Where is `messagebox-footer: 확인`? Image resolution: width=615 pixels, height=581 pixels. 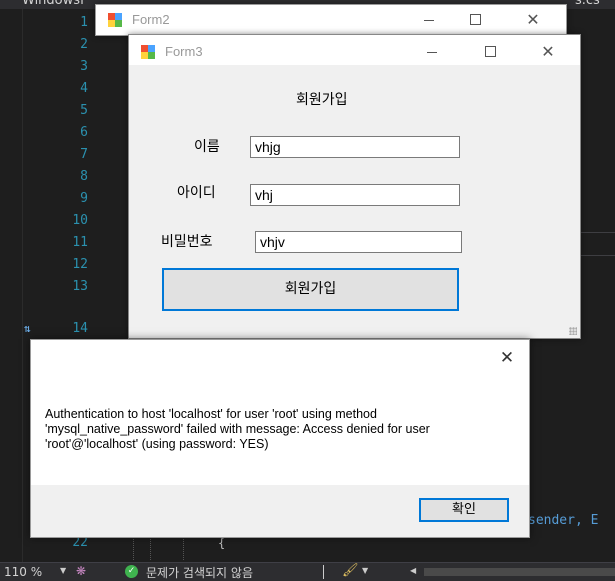
messagebox-footer: 확인 is located at coordinates (280, 511).